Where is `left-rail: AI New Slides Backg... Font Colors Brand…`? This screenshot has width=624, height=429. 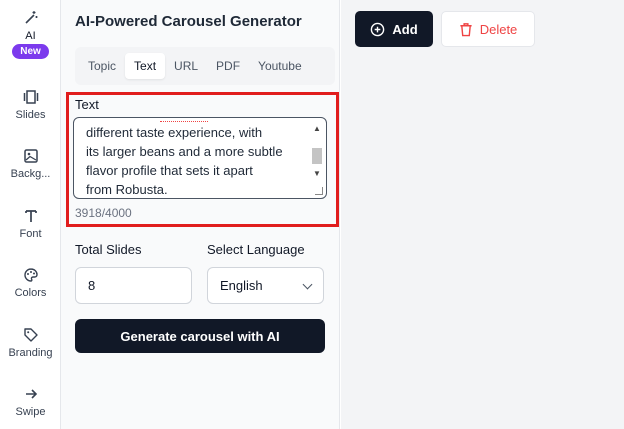
left-rail: AI New Slides Backg... Font Colors Brand… is located at coordinates (30, 214).